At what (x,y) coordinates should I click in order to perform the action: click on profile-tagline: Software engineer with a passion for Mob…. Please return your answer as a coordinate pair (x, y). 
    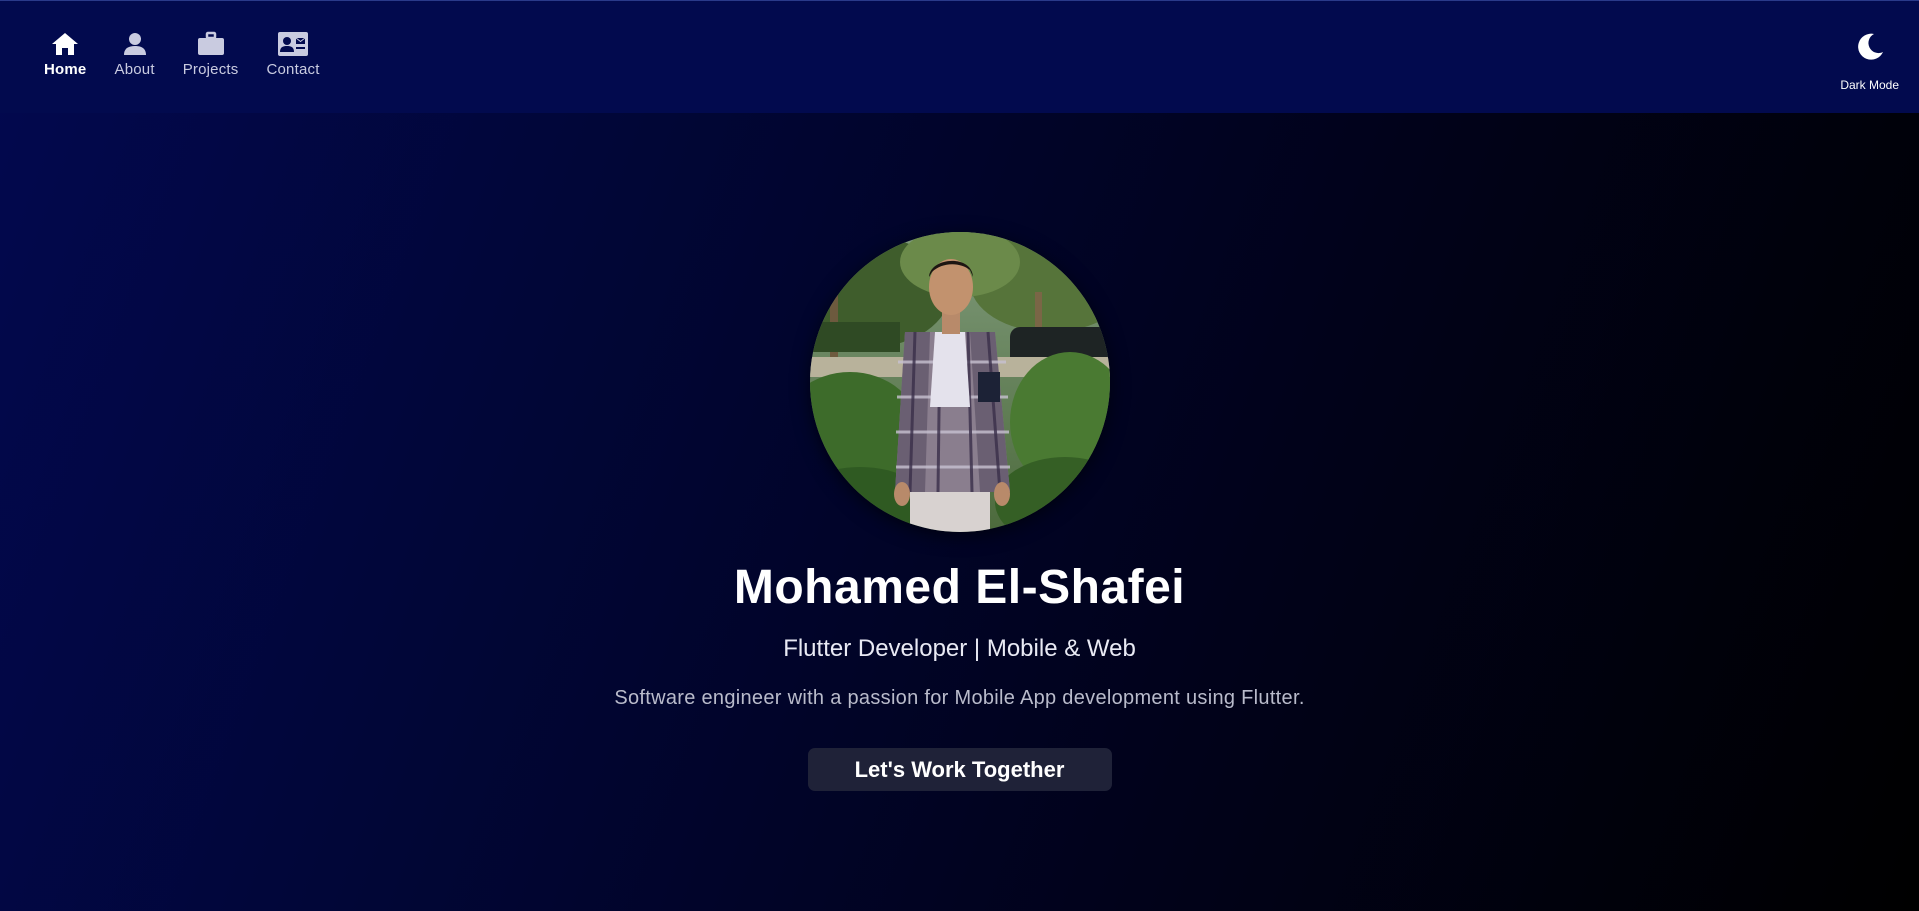
    Looking at the image, I should click on (959, 698).